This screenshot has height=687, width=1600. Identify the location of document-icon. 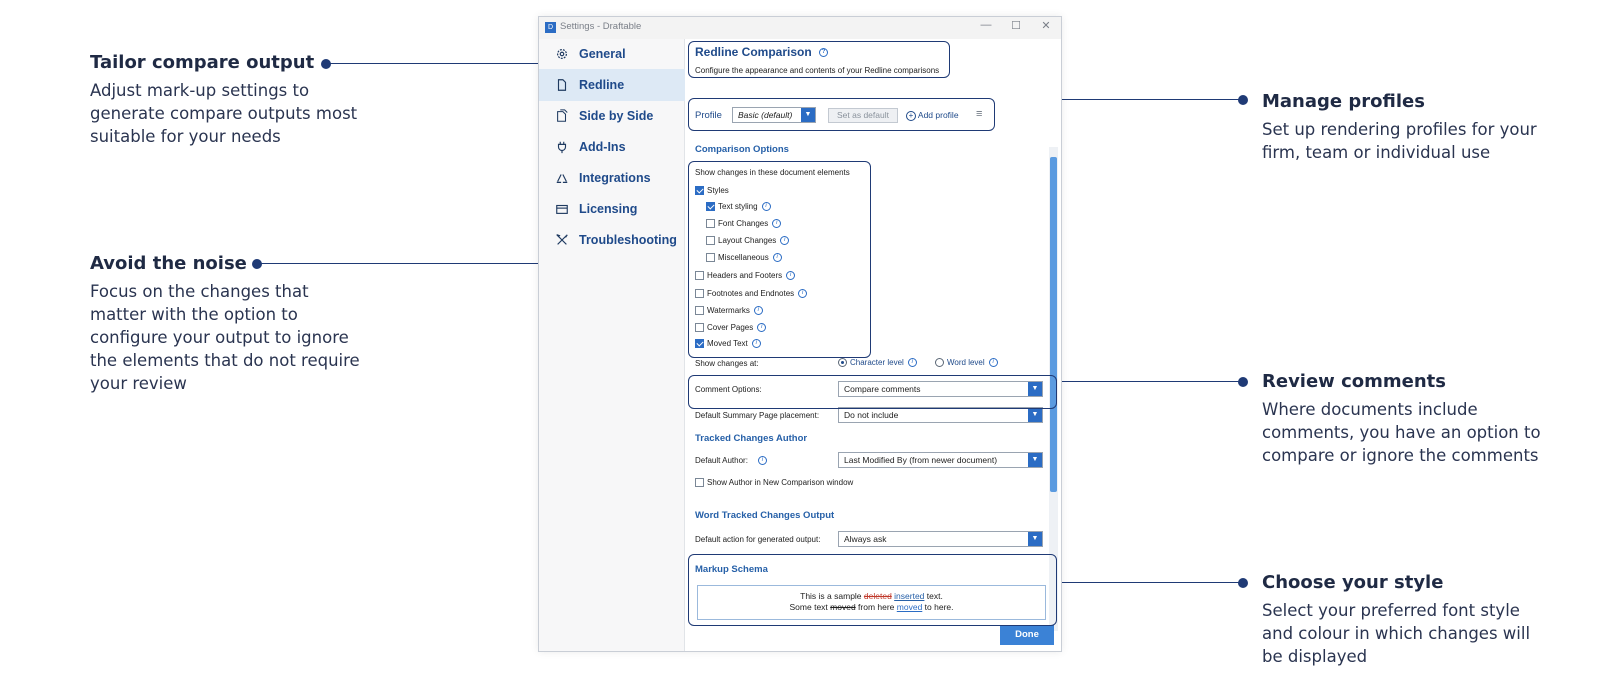
(562, 85).